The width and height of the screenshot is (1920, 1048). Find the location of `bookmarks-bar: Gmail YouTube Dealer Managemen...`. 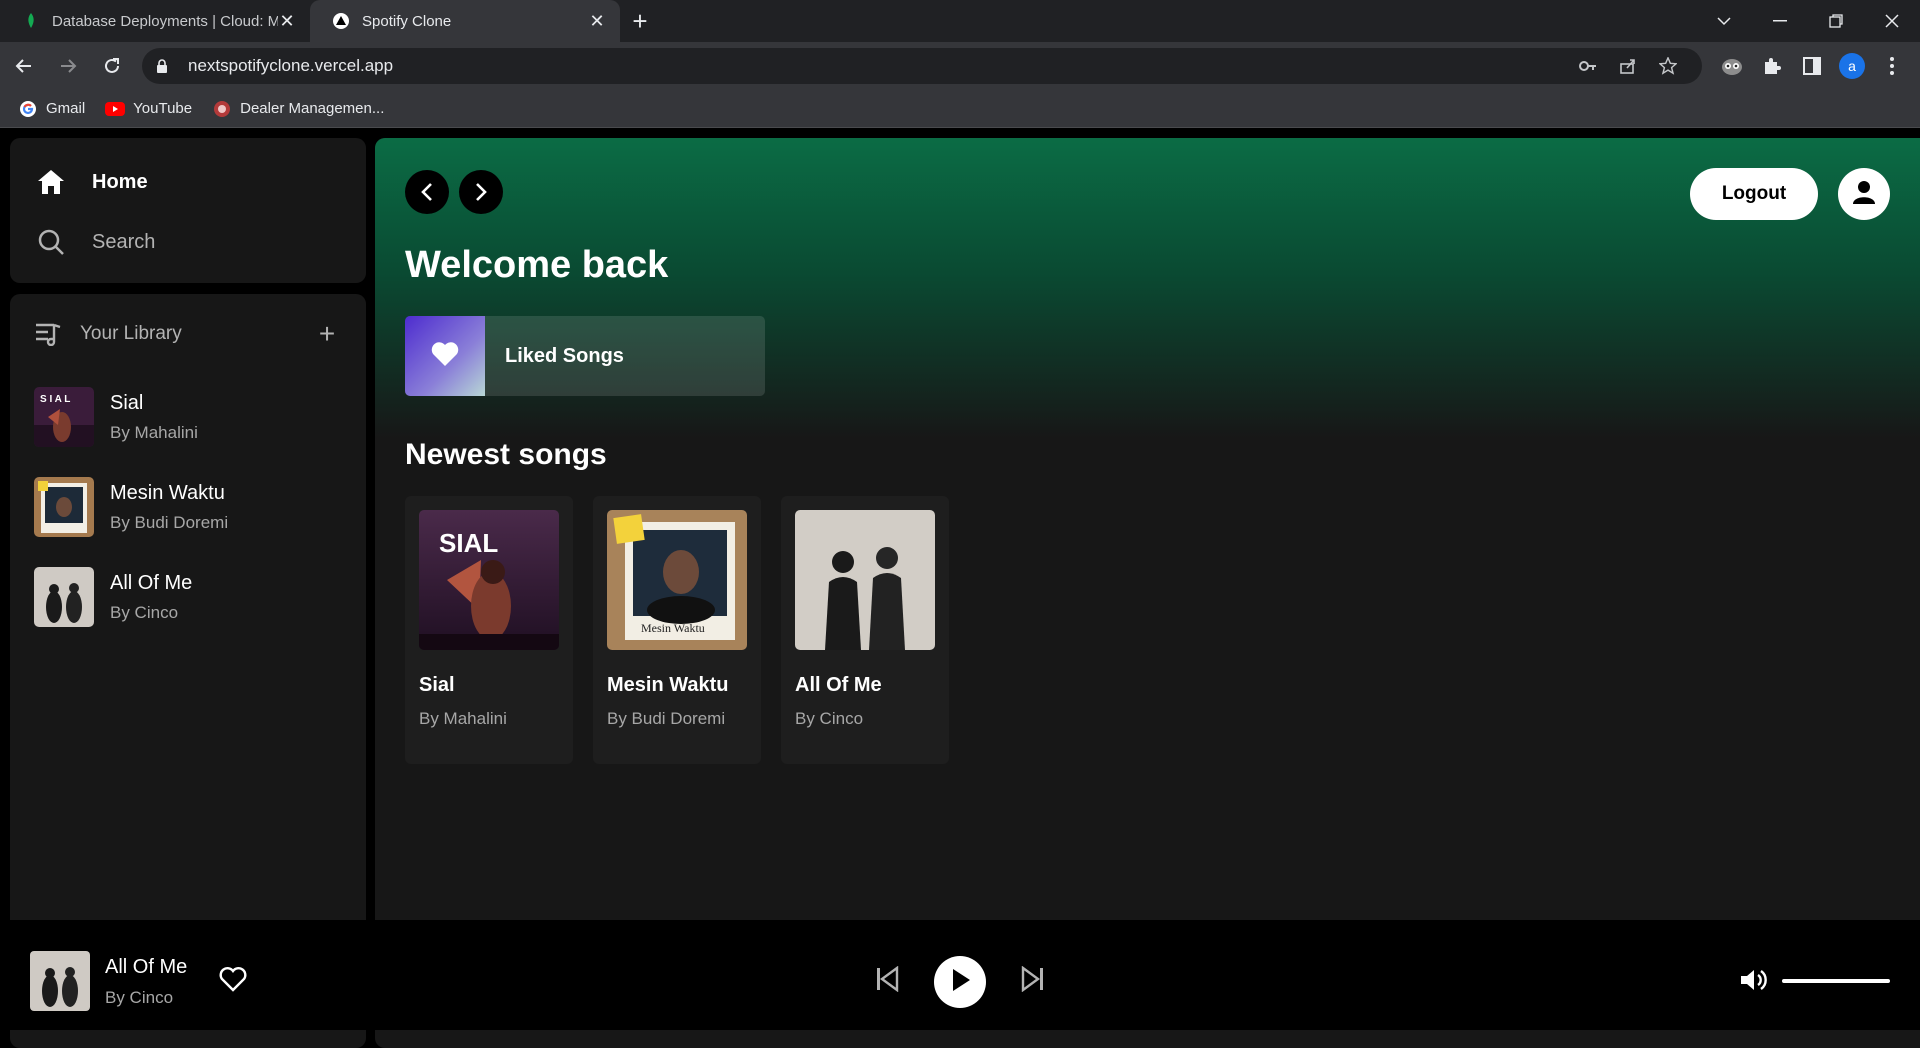

bookmarks-bar: Gmail YouTube Dealer Managemen... is located at coordinates (960, 109).